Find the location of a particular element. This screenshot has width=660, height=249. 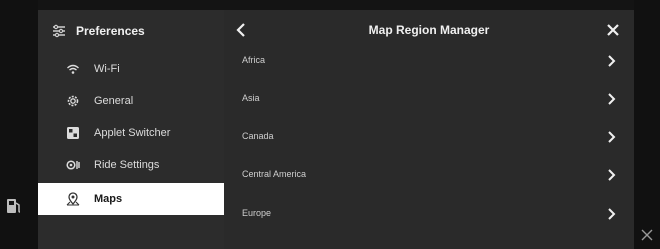

sidebar-header: Preferences is located at coordinates (131, 31).